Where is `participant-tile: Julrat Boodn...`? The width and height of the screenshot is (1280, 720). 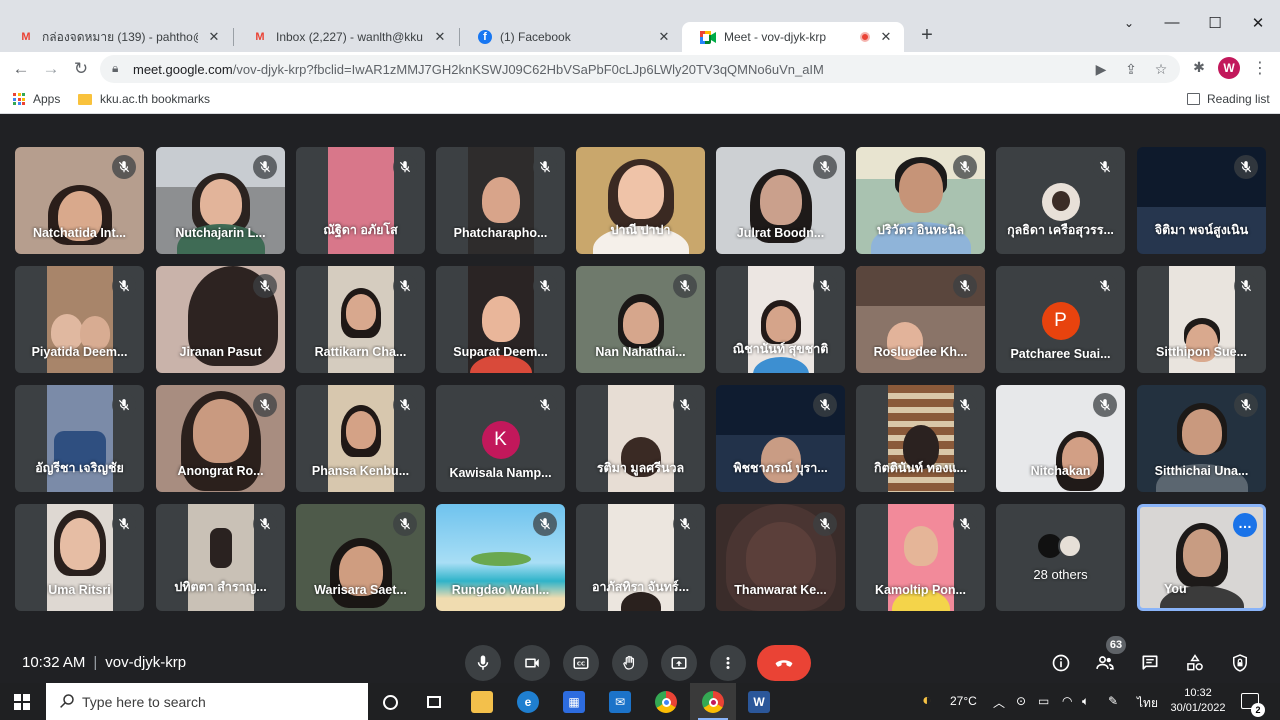
participant-tile: Julrat Boodn... is located at coordinates (780, 200).